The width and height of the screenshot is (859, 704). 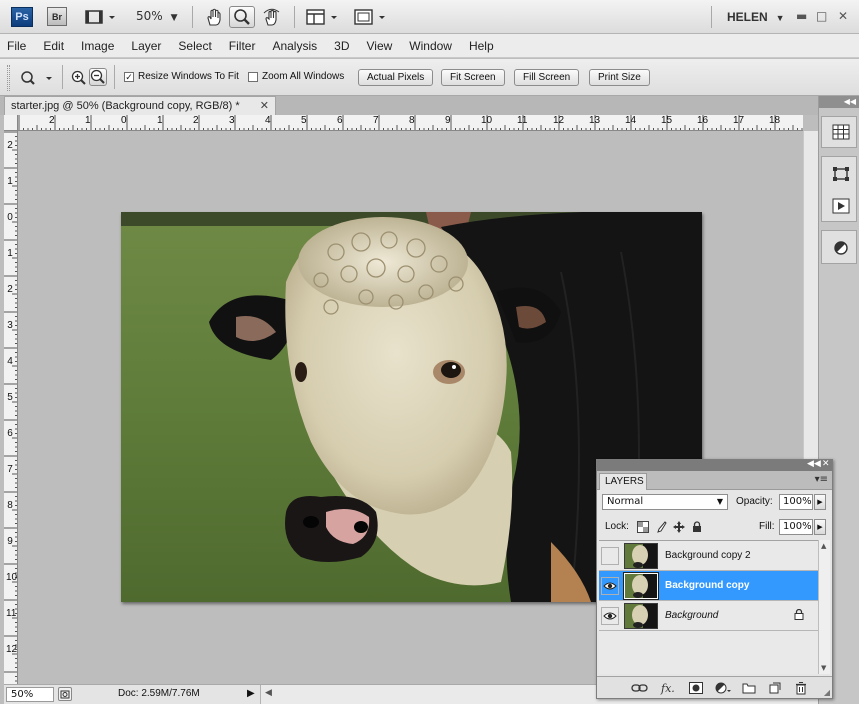 I want to click on zoom-in-button, so click(x=78, y=77).